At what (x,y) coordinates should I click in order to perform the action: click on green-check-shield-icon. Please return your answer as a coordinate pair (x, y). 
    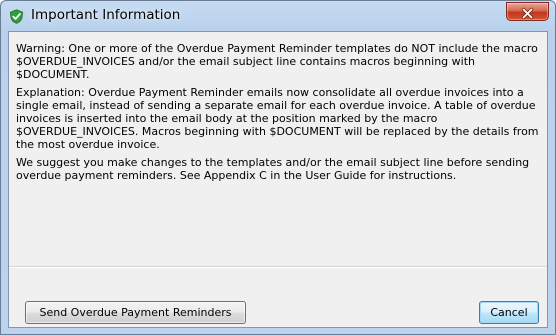
    Looking at the image, I should click on (16, 16).